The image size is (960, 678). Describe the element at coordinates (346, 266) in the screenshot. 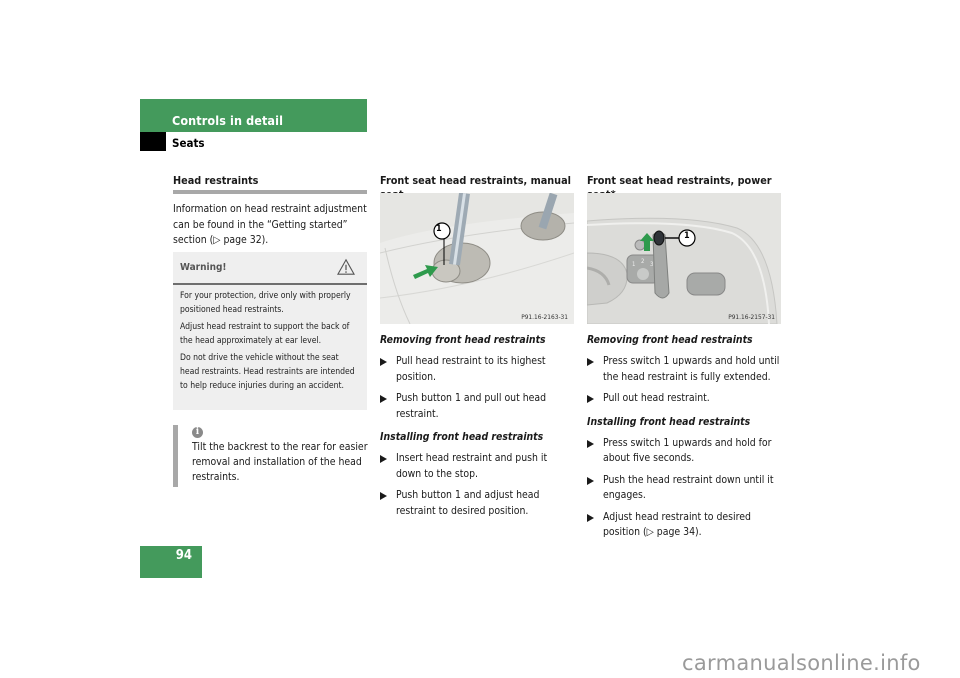

I see `warning-triangle-icon` at that location.